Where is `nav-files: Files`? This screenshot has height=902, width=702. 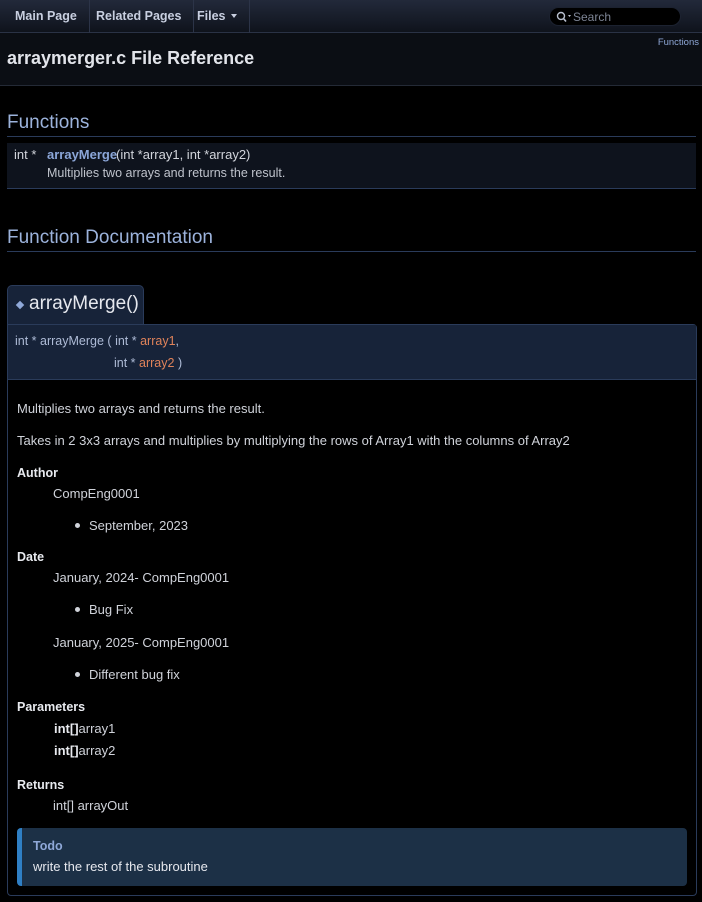
nav-files: Files is located at coordinates (217, 16).